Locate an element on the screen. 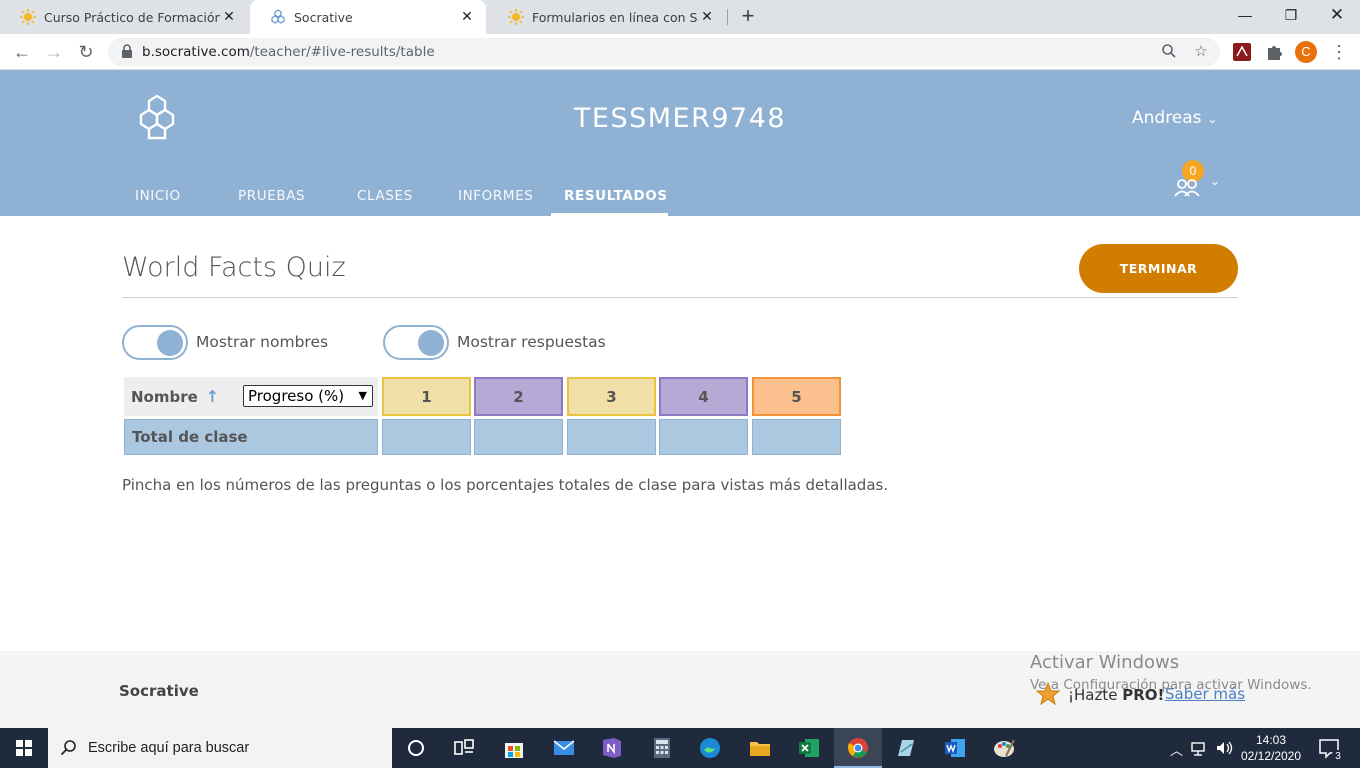  minimize-window-icon: — is located at coordinates (1245, 15).